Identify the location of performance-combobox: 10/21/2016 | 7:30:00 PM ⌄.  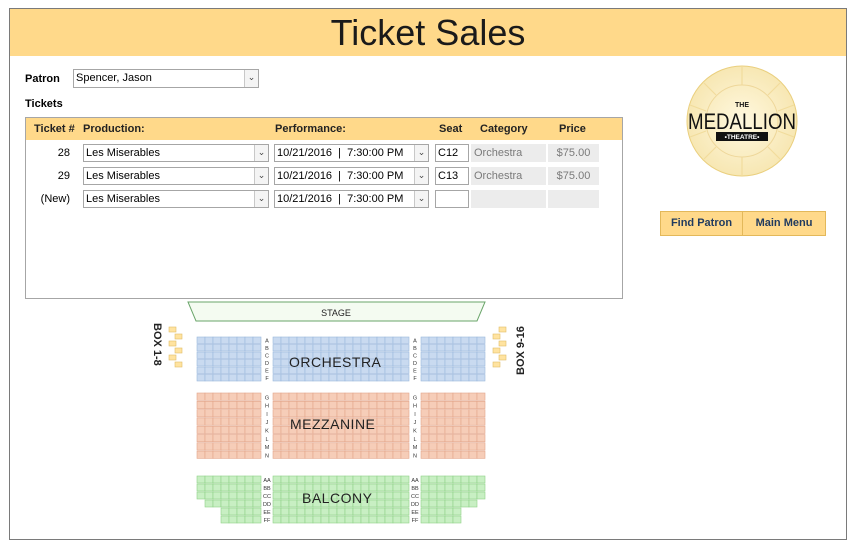
(351, 153).